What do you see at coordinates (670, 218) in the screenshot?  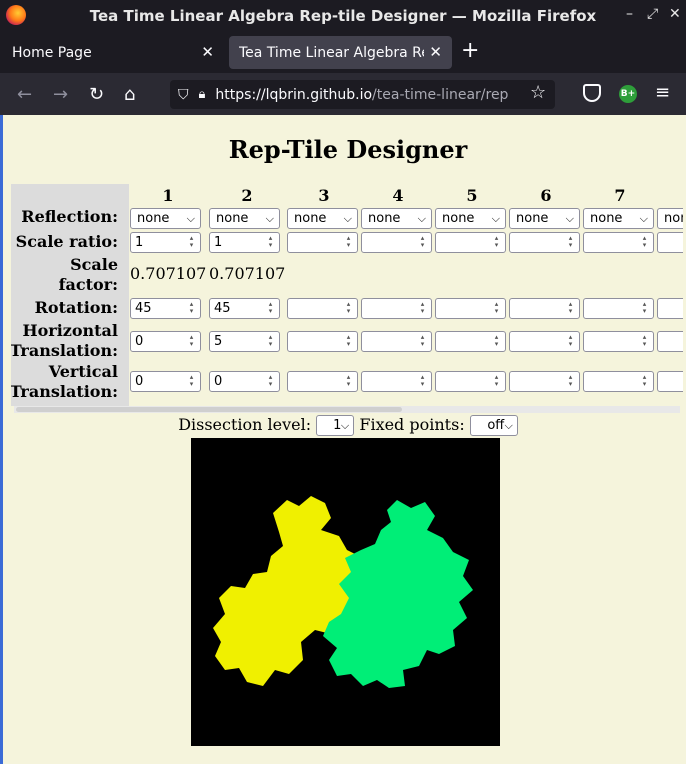 I see `reflection-select: non` at bounding box center [670, 218].